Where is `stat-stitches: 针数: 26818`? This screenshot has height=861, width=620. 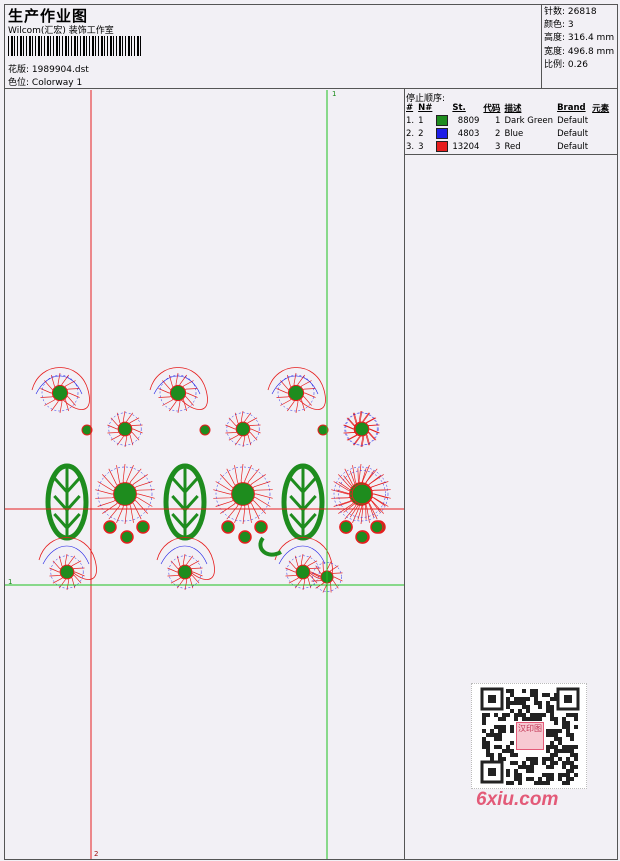 stat-stitches: 针数: 26818 is located at coordinates (570, 12).